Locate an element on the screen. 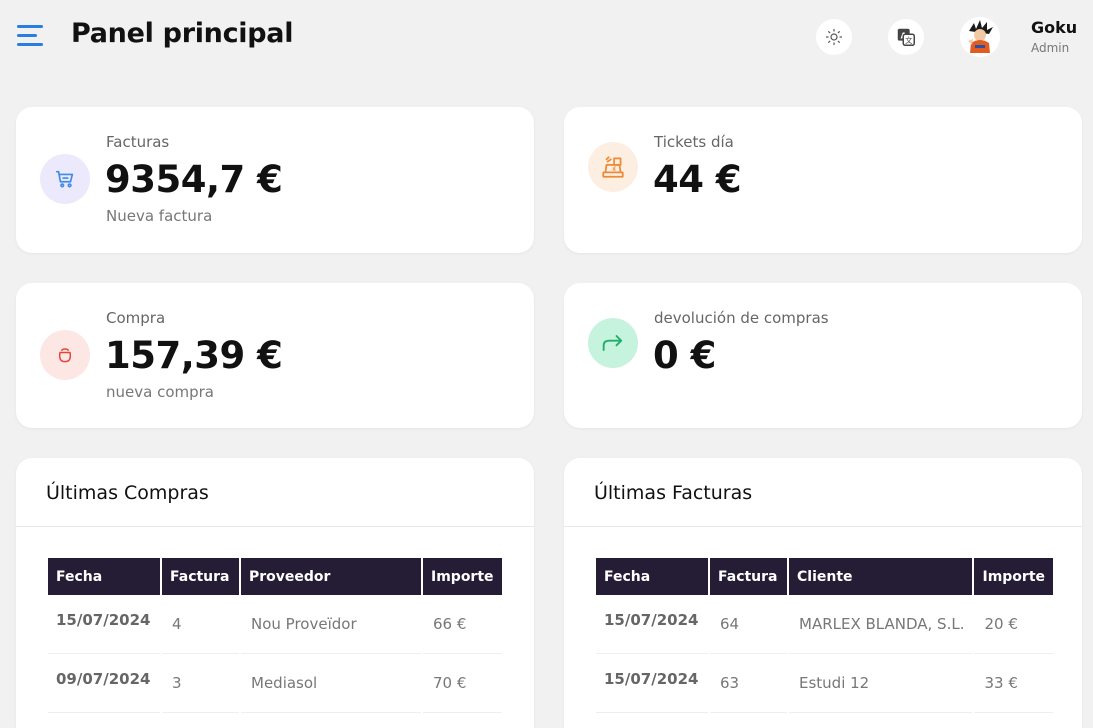 The height and width of the screenshot is (728, 1093). cell-importe: 70 € is located at coordinates (462, 683).